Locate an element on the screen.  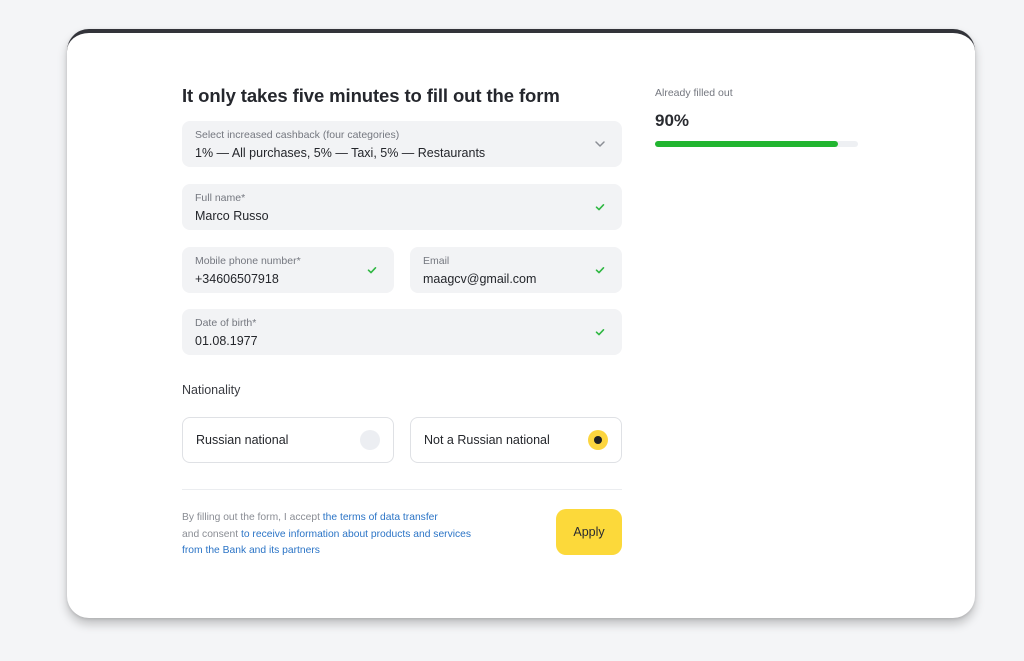
date-of-birth-field: Date of birth* 01.08.1977 is located at coordinates (402, 332).